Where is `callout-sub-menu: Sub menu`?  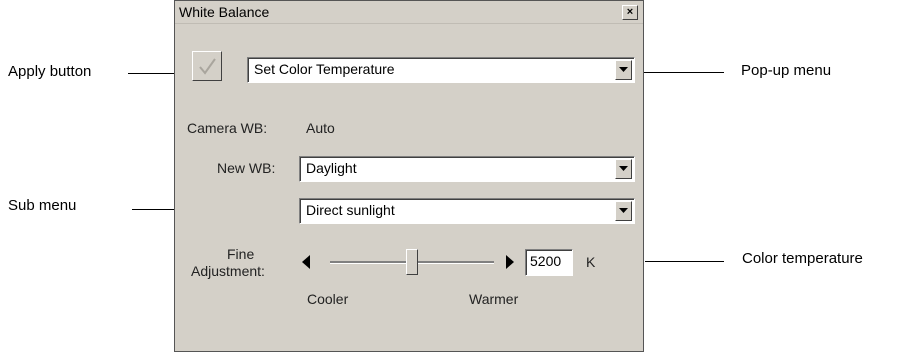
callout-sub-menu: Sub menu is located at coordinates (42, 205).